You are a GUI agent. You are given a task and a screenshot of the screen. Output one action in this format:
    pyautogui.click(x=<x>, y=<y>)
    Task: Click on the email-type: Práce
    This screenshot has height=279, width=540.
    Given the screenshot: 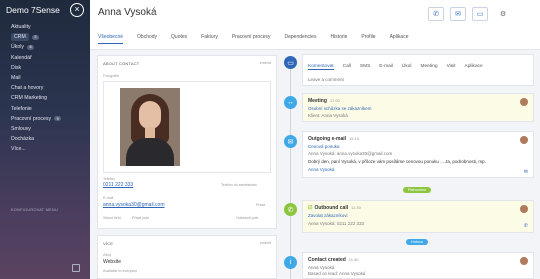 What is the action you would take?
    pyautogui.click(x=261, y=205)
    